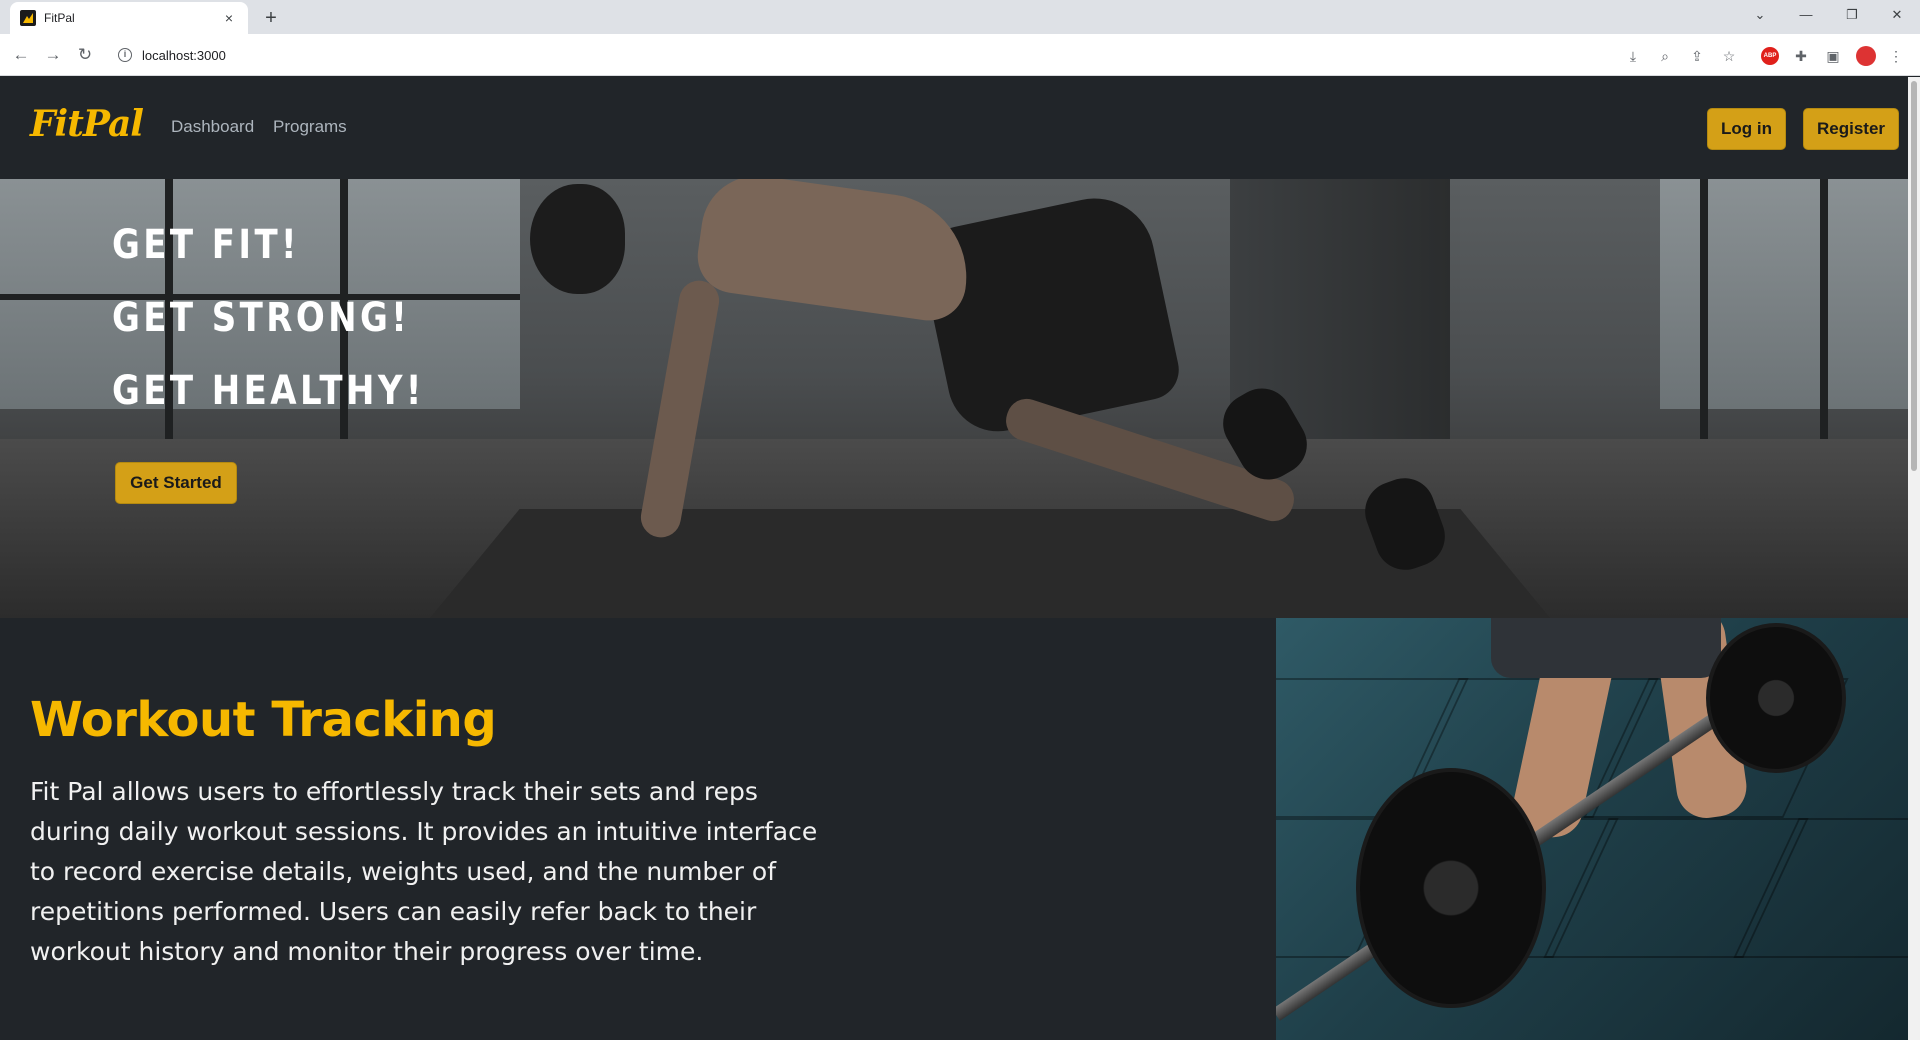 This screenshot has height=1040, width=1920. What do you see at coordinates (1784, 294) in the screenshot?
I see `hero-window-bg-right` at bounding box center [1784, 294].